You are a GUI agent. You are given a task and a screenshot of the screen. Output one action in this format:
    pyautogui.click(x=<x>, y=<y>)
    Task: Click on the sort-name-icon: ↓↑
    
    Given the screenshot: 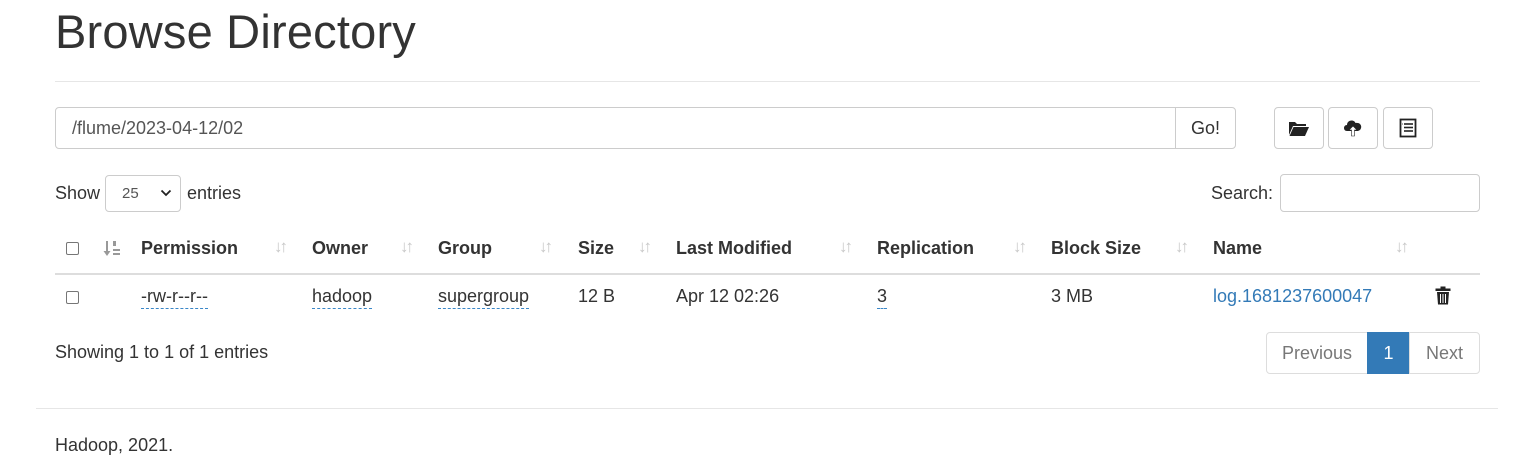 What is the action you would take?
    pyautogui.click(x=1402, y=247)
    